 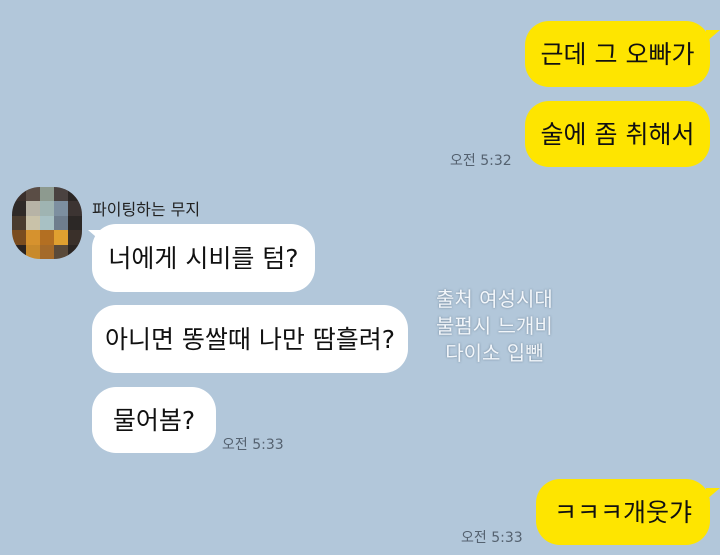 I want to click on my-message-text-3: ㅋㅋㅋ개웃갸, so click(x=622, y=512).